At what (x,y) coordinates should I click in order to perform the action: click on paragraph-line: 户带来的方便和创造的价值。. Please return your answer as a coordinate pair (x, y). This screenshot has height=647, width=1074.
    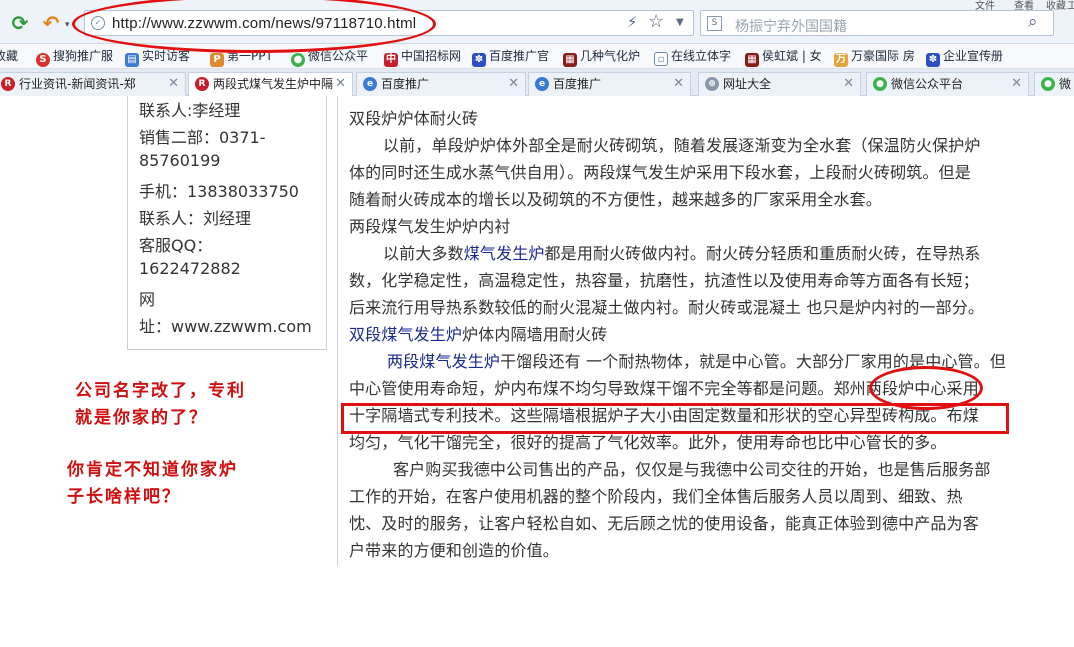
    Looking at the image, I should click on (454, 550).